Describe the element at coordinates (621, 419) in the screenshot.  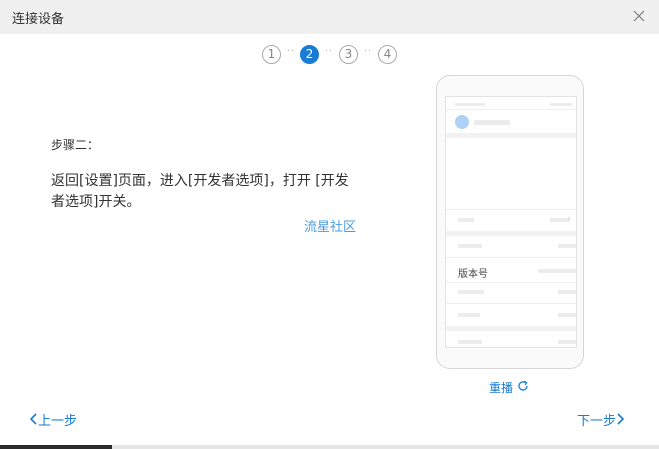
I see `chevron-right-icon` at that location.